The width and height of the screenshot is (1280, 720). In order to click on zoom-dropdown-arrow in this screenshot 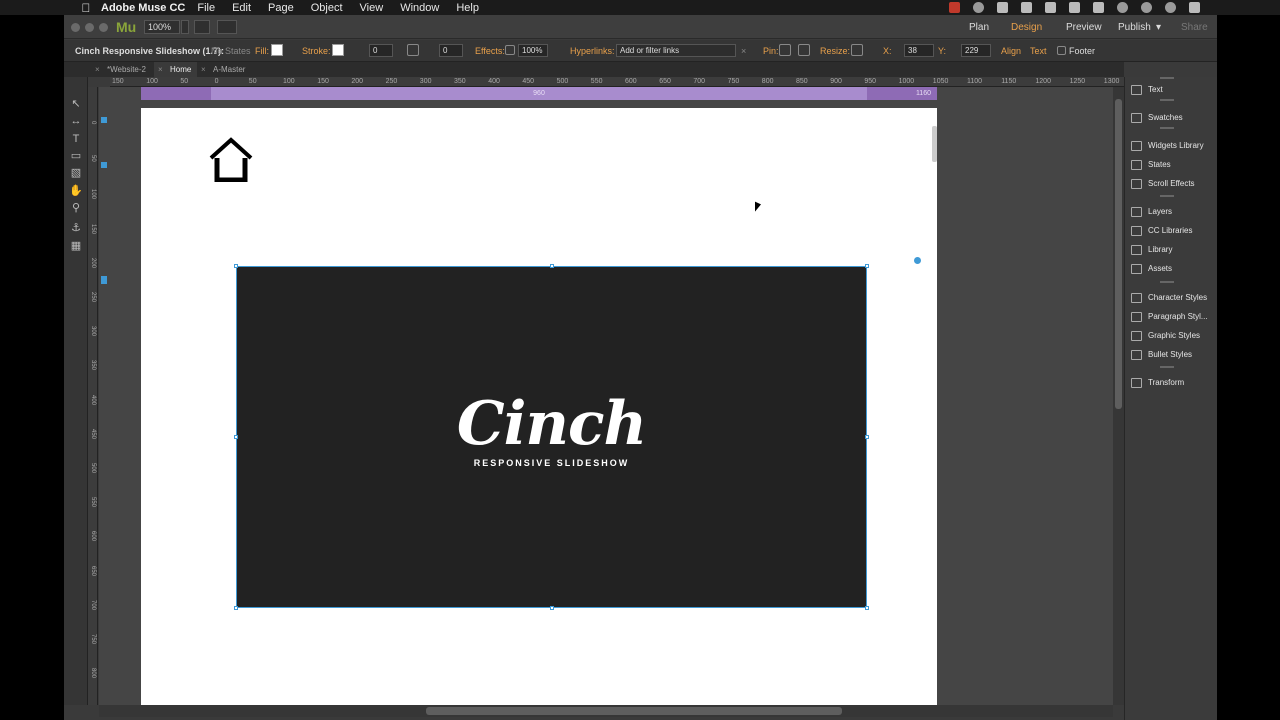, I will do `click(185, 27)`.